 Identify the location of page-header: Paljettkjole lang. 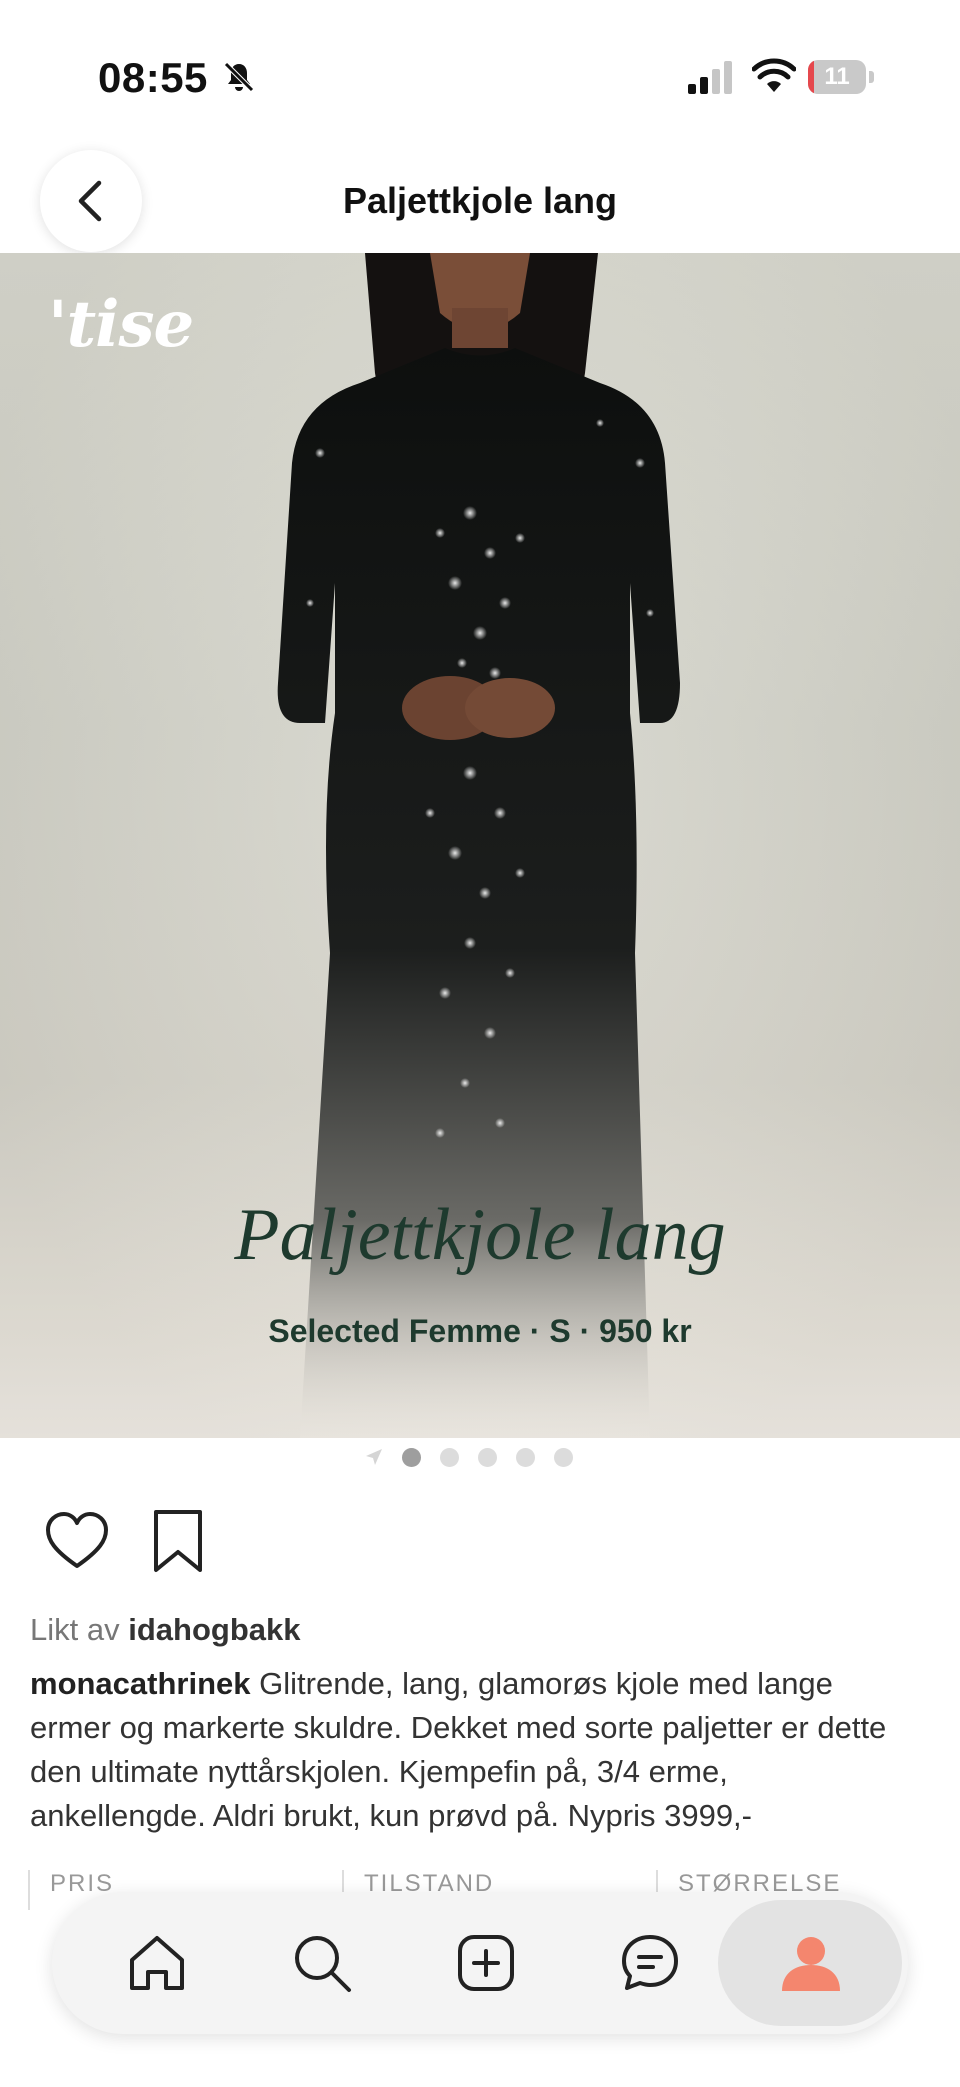
(480, 202).